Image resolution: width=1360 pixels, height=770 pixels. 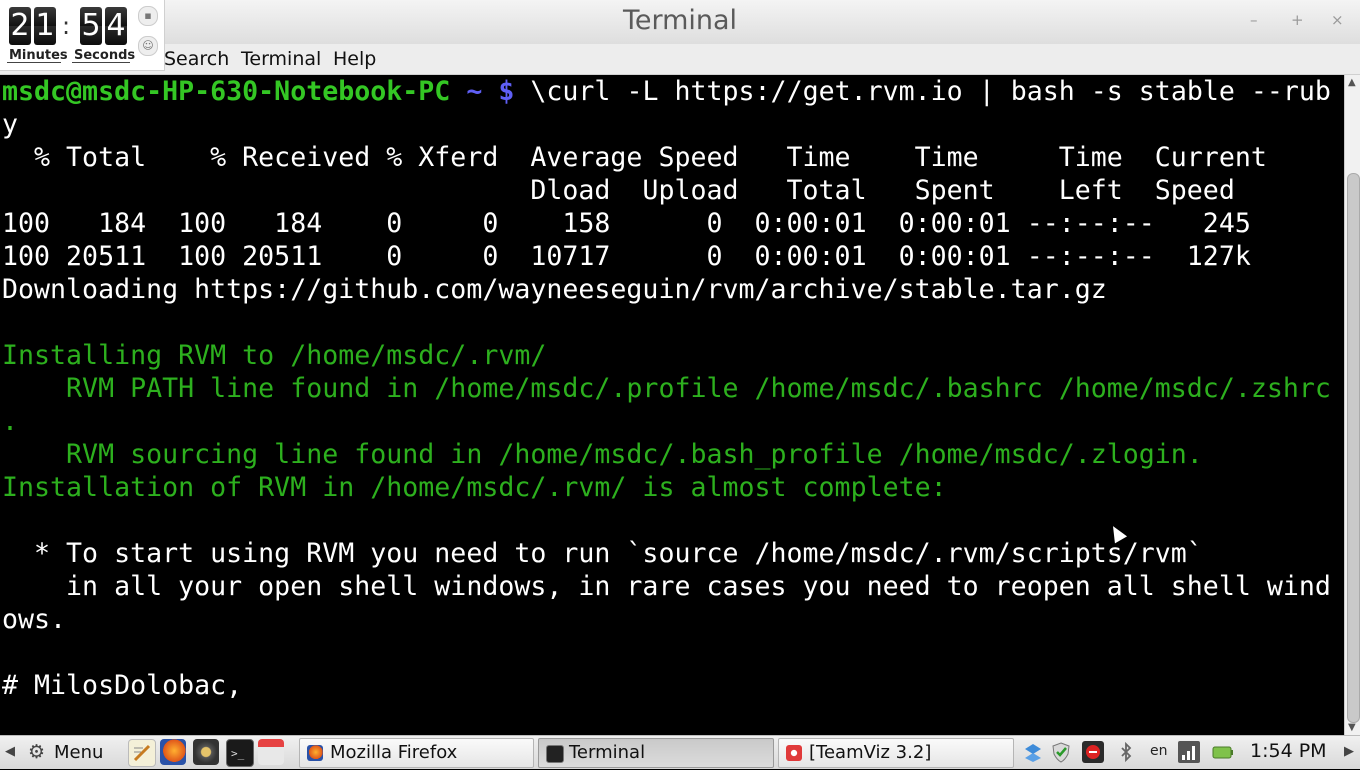 I want to click on teamviz-icon, so click(x=794, y=753).